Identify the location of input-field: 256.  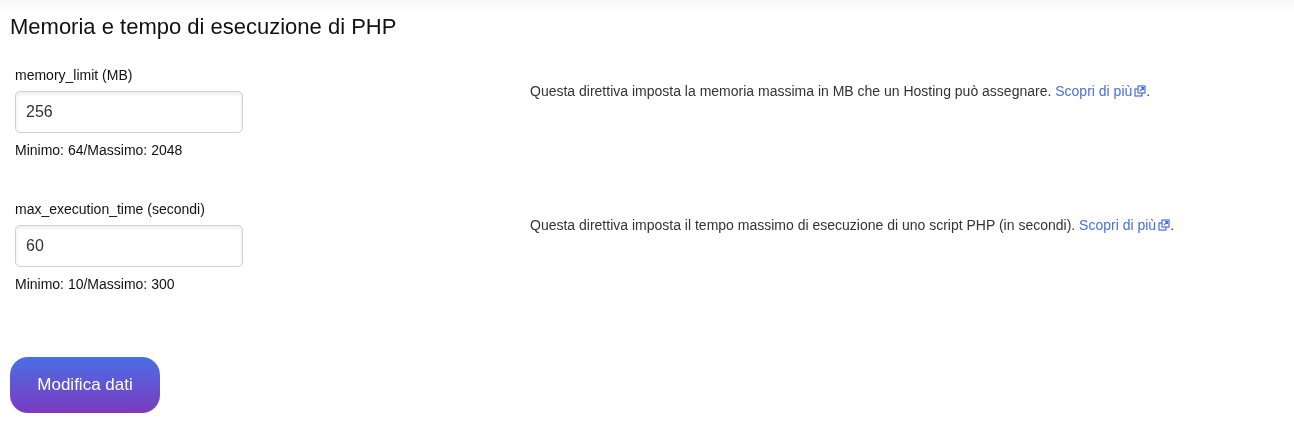
(129, 112).